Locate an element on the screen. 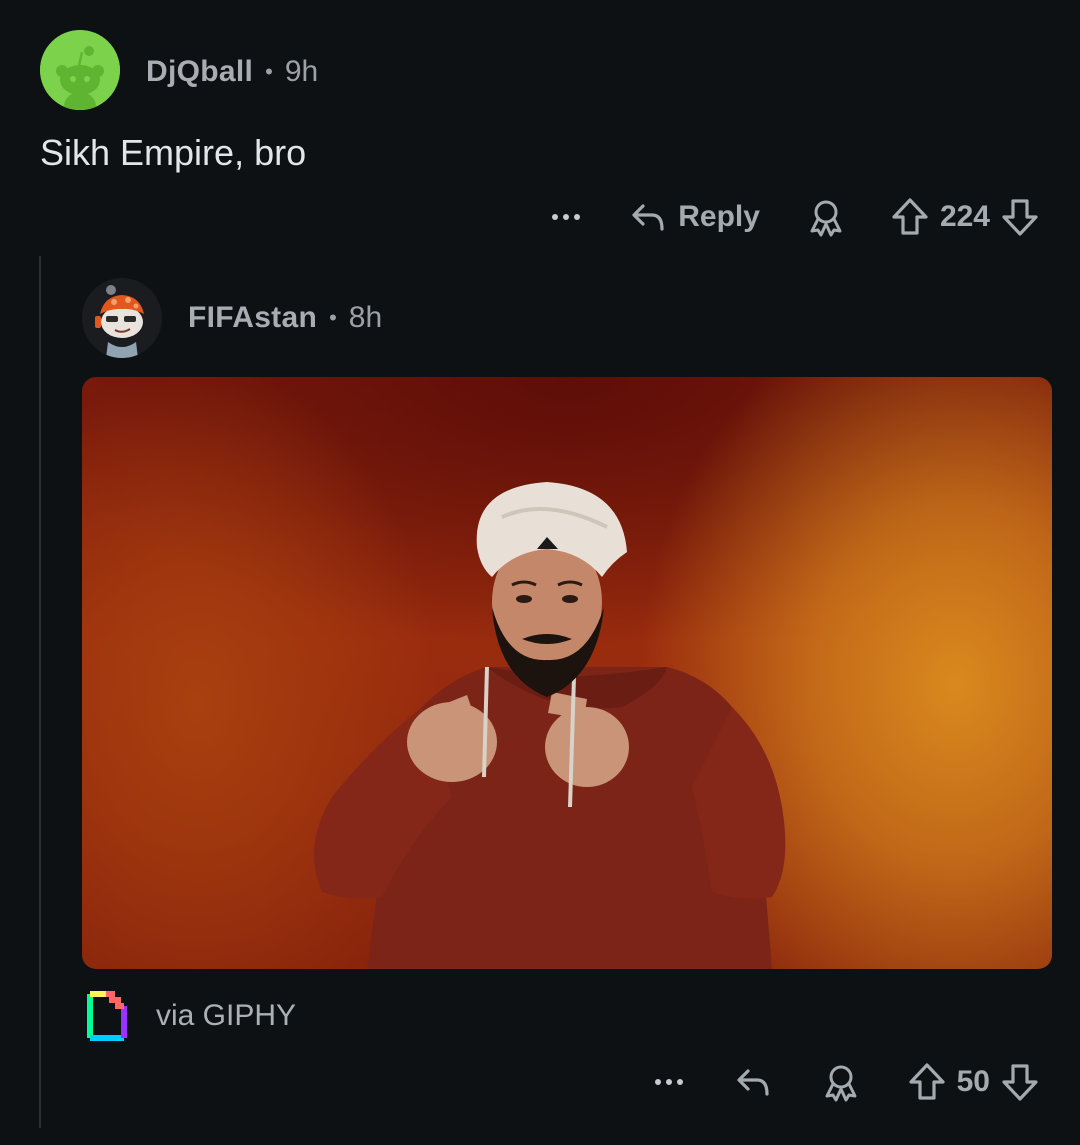 This screenshot has width=1080, height=1145. reply-score: 50 is located at coordinates (973, 1081).